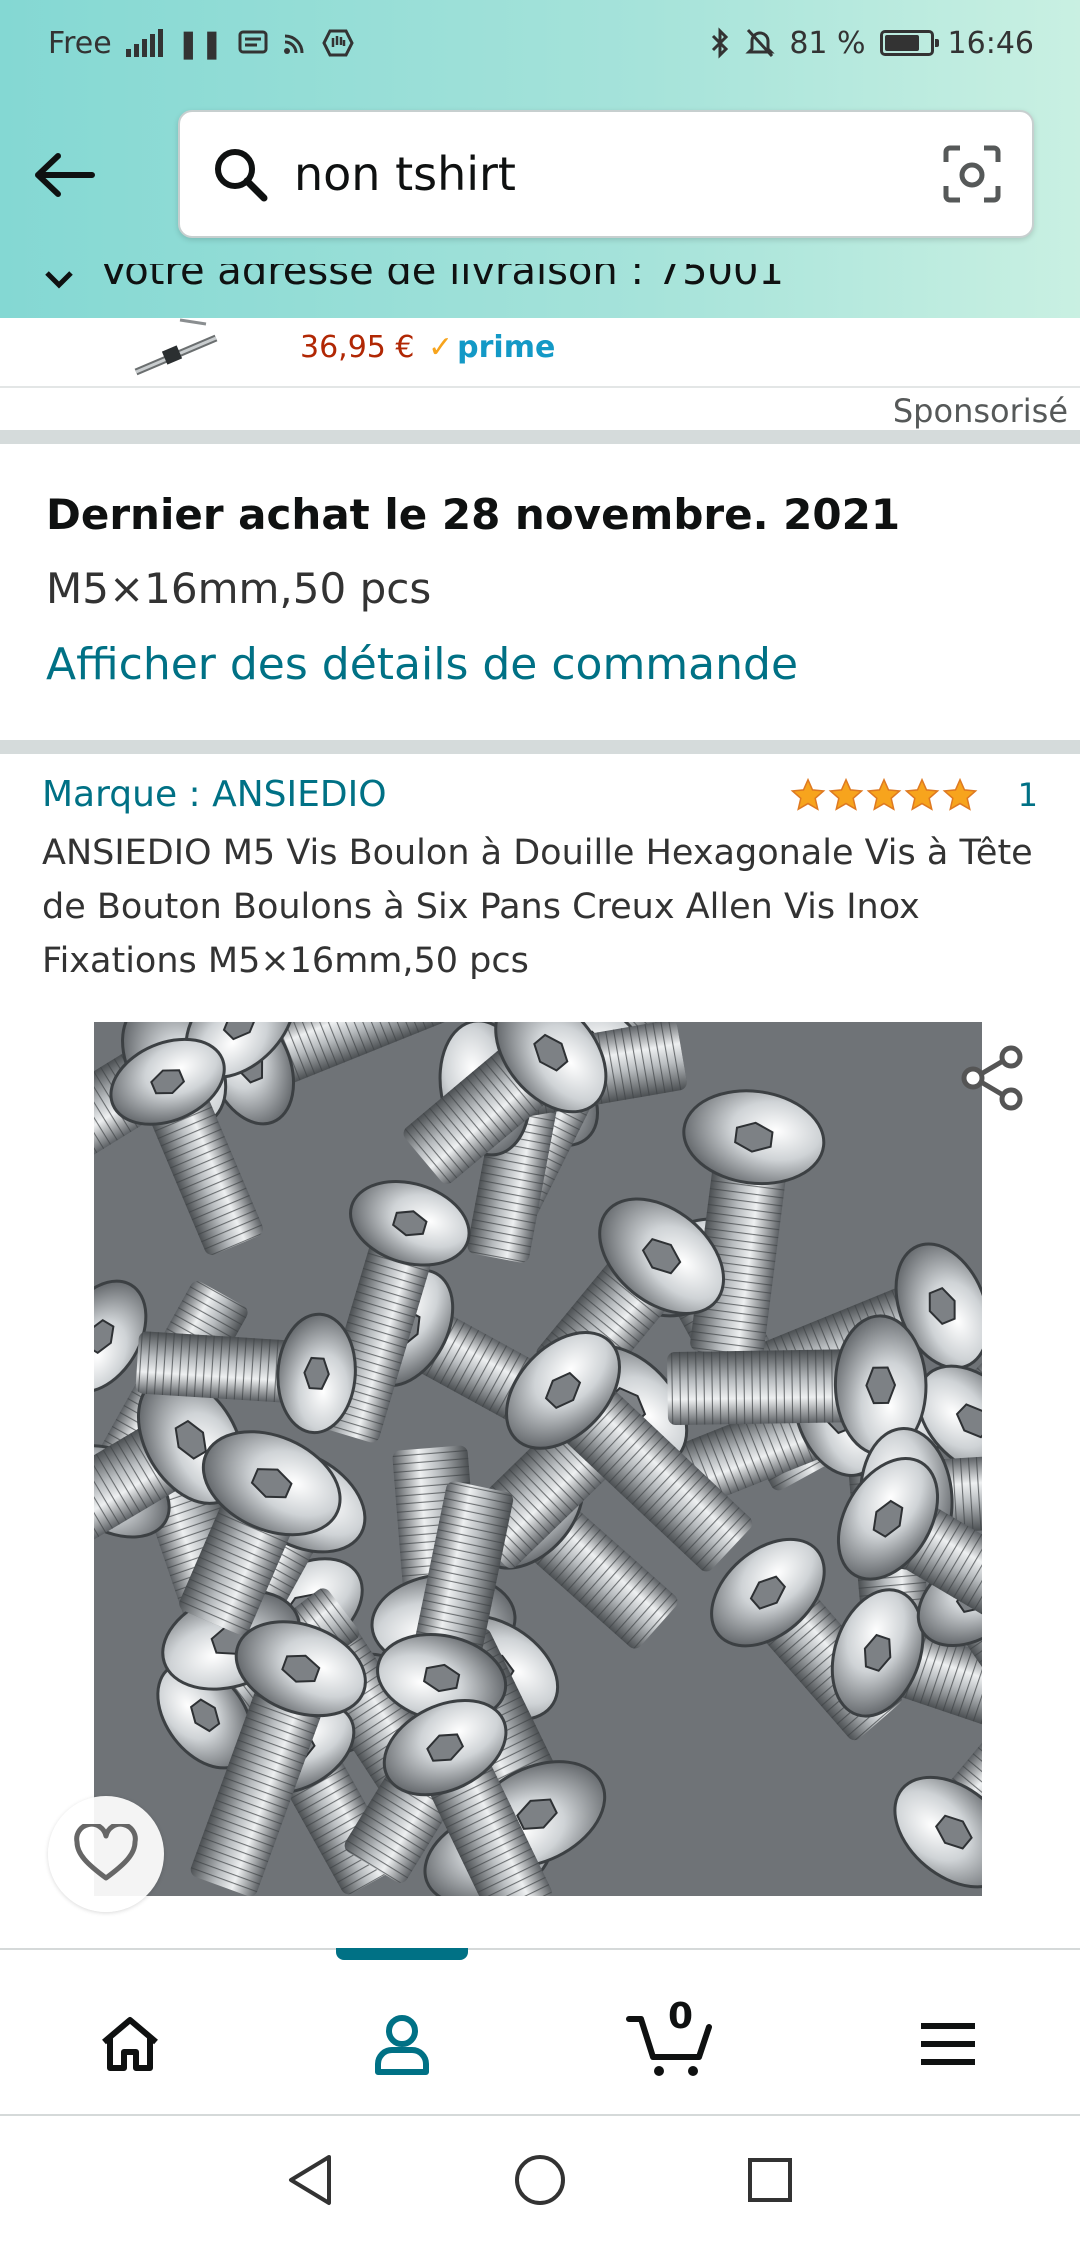 Image resolution: width=1080 pixels, height=2244 pixels. I want to click on status-left: Free ❚❚, so click(201, 43).